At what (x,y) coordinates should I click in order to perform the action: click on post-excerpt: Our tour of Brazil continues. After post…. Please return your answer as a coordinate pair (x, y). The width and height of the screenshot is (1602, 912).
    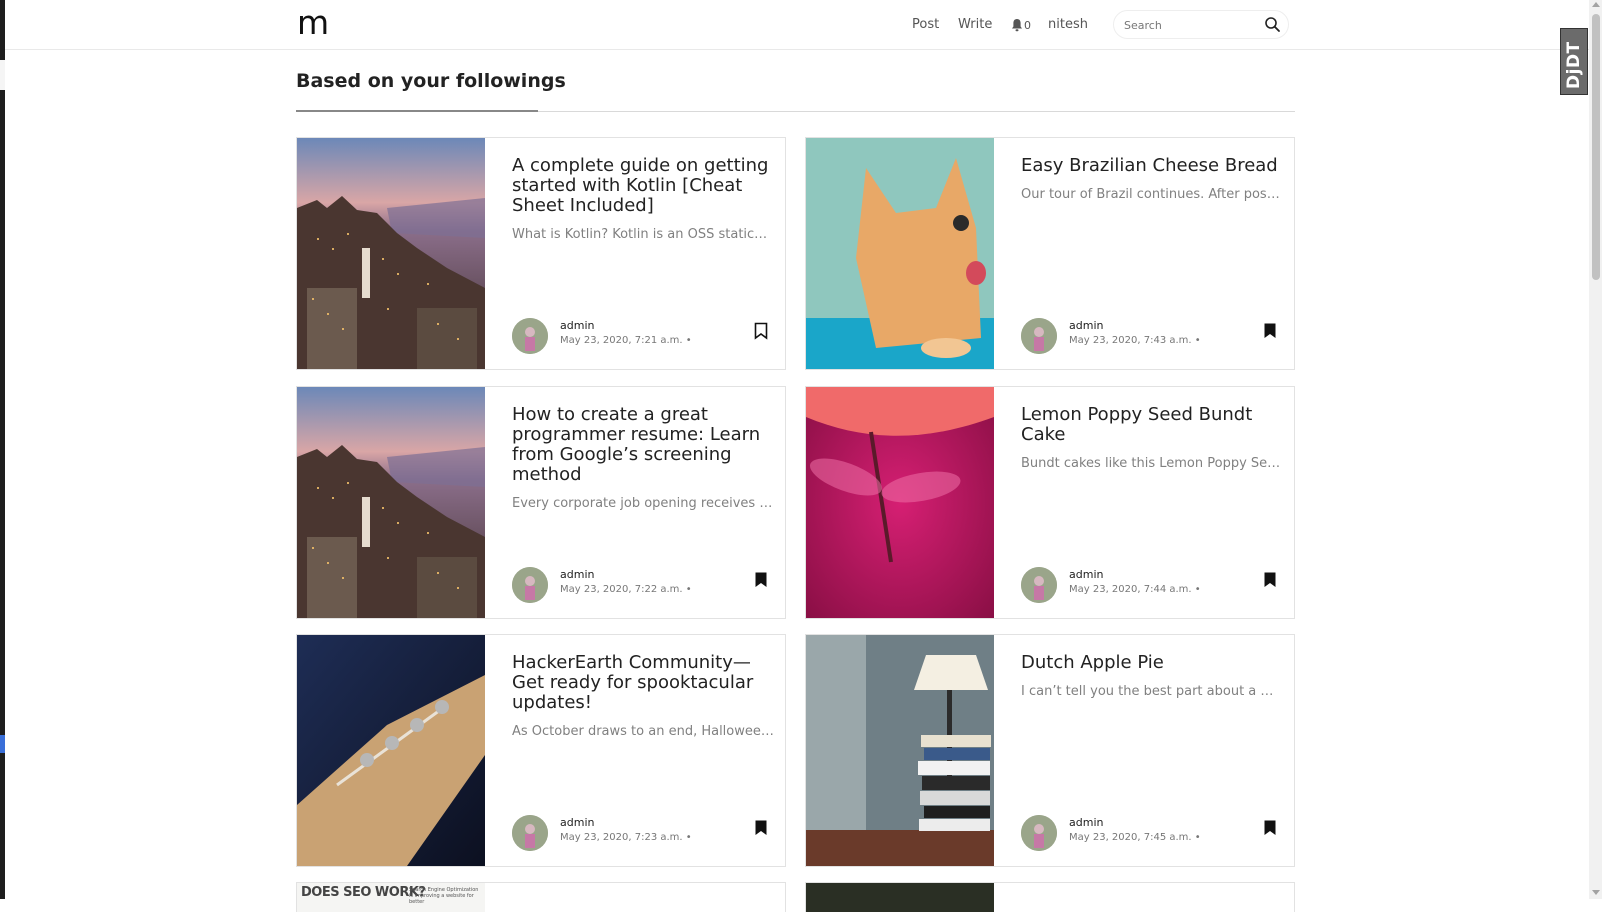
    Looking at the image, I should click on (1152, 194).